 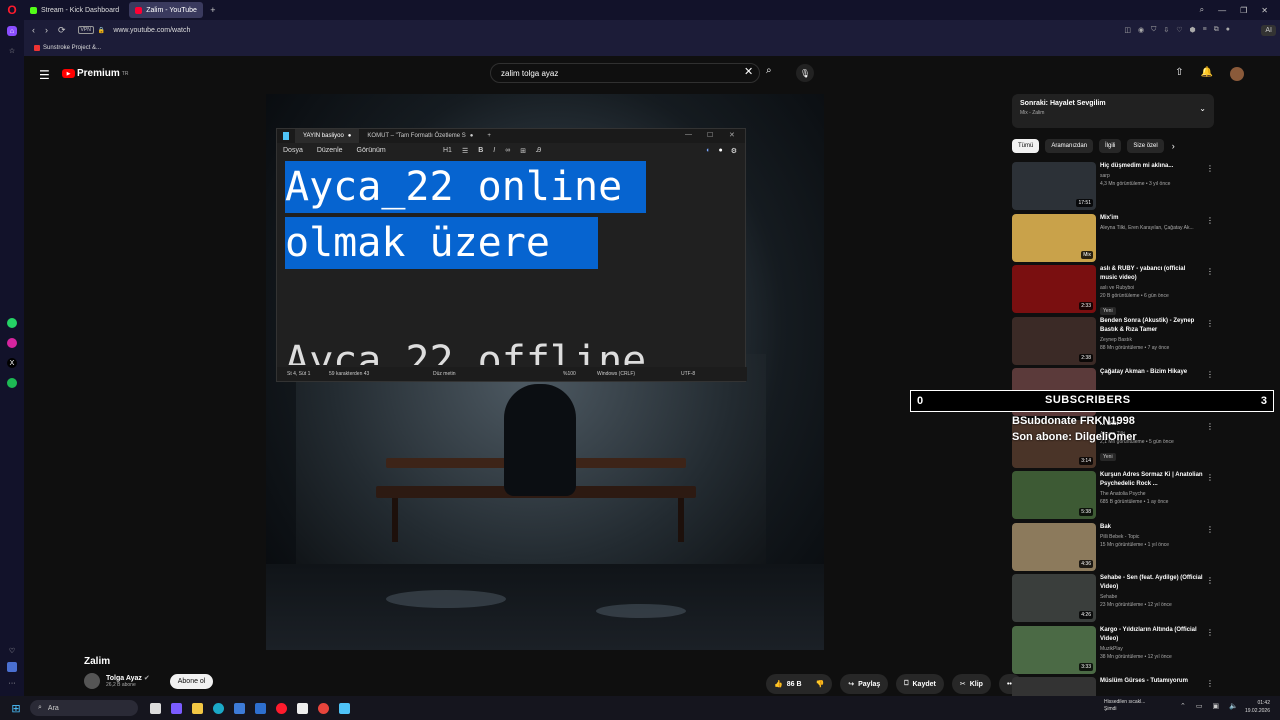 What do you see at coordinates (1152, 288) in the screenshot?
I see `channel-name: aslı ve Rubyboi` at bounding box center [1152, 288].